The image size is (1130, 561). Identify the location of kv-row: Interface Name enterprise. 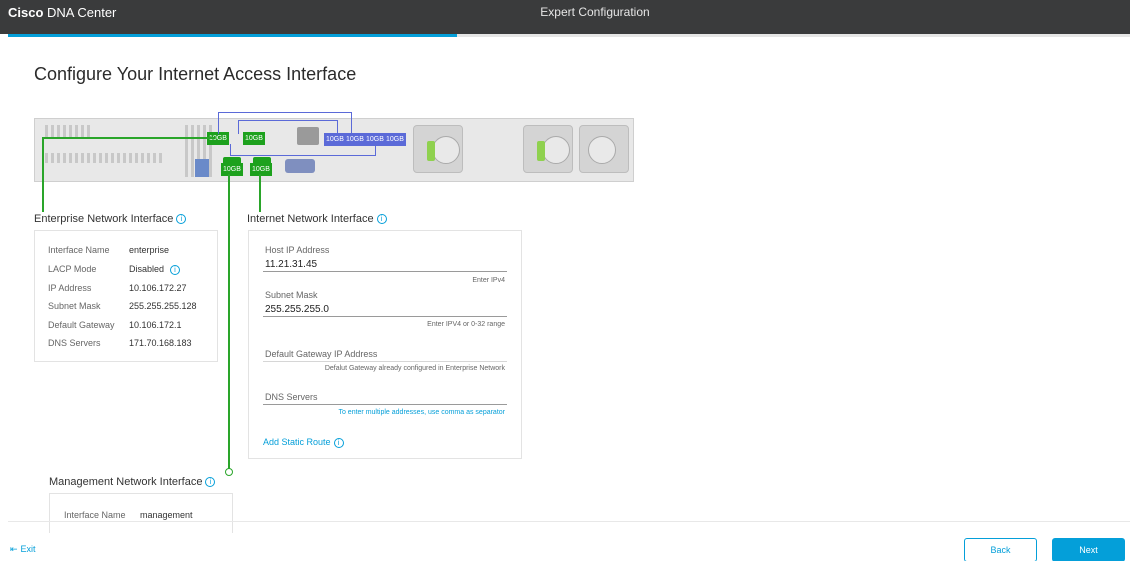
(109, 250).